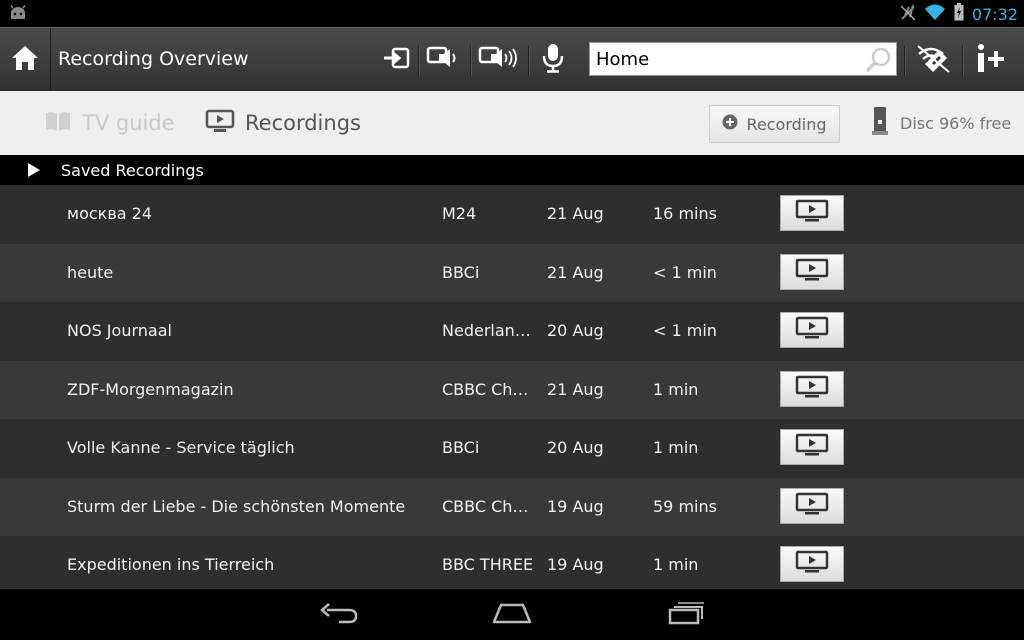  Describe the element at coordinates (153, 59) in the screenshot. I see `page-title: Recording Overview` at that location.